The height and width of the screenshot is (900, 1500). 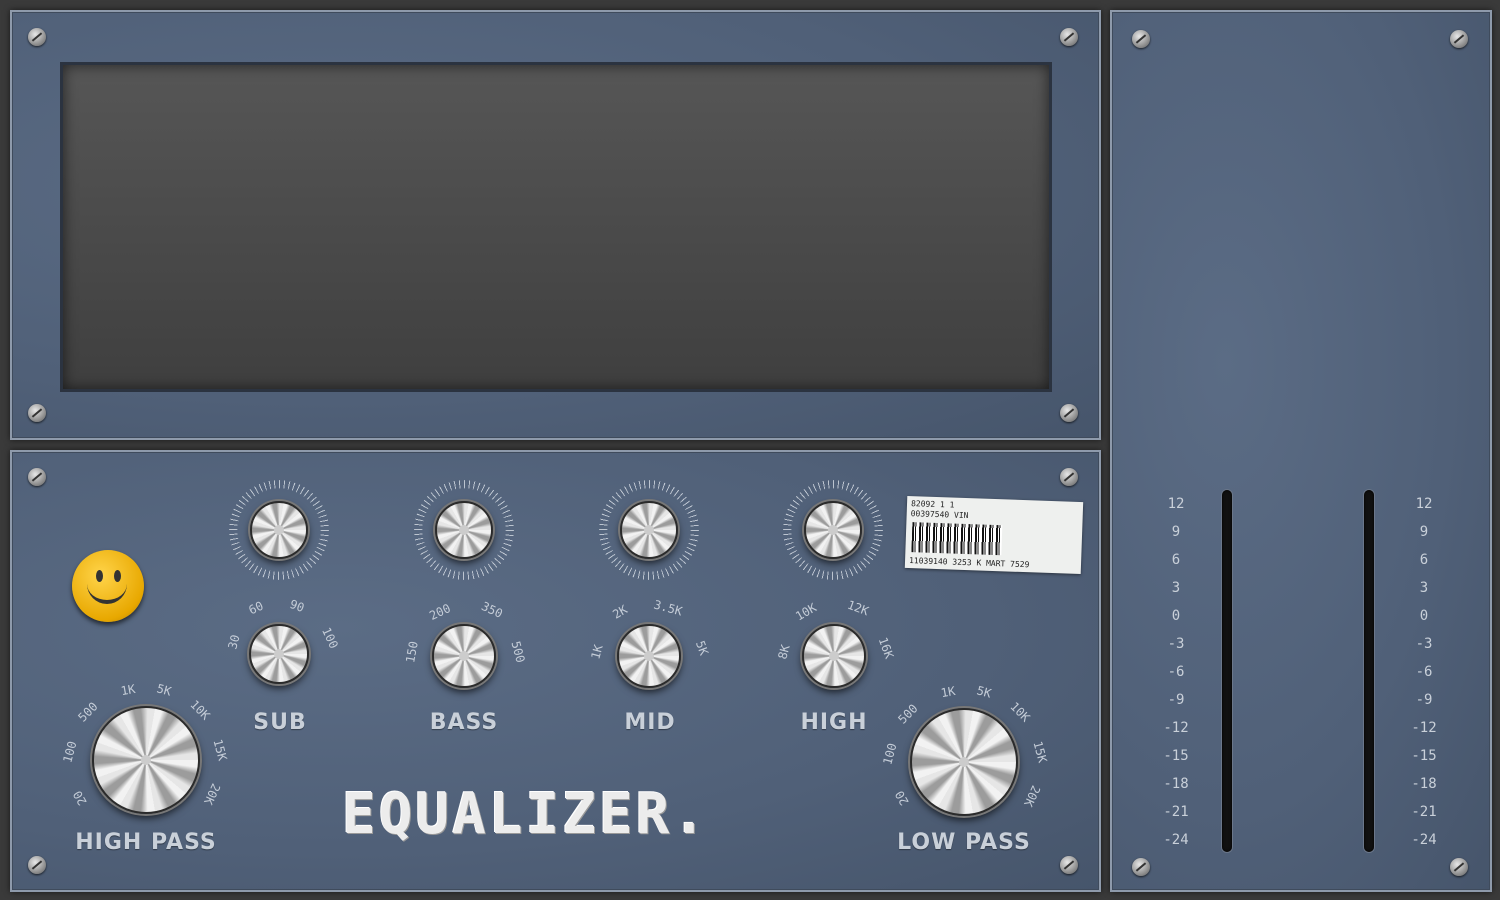 I want to click on left-db-scale-label: 3, so click(x=1176, y=588).